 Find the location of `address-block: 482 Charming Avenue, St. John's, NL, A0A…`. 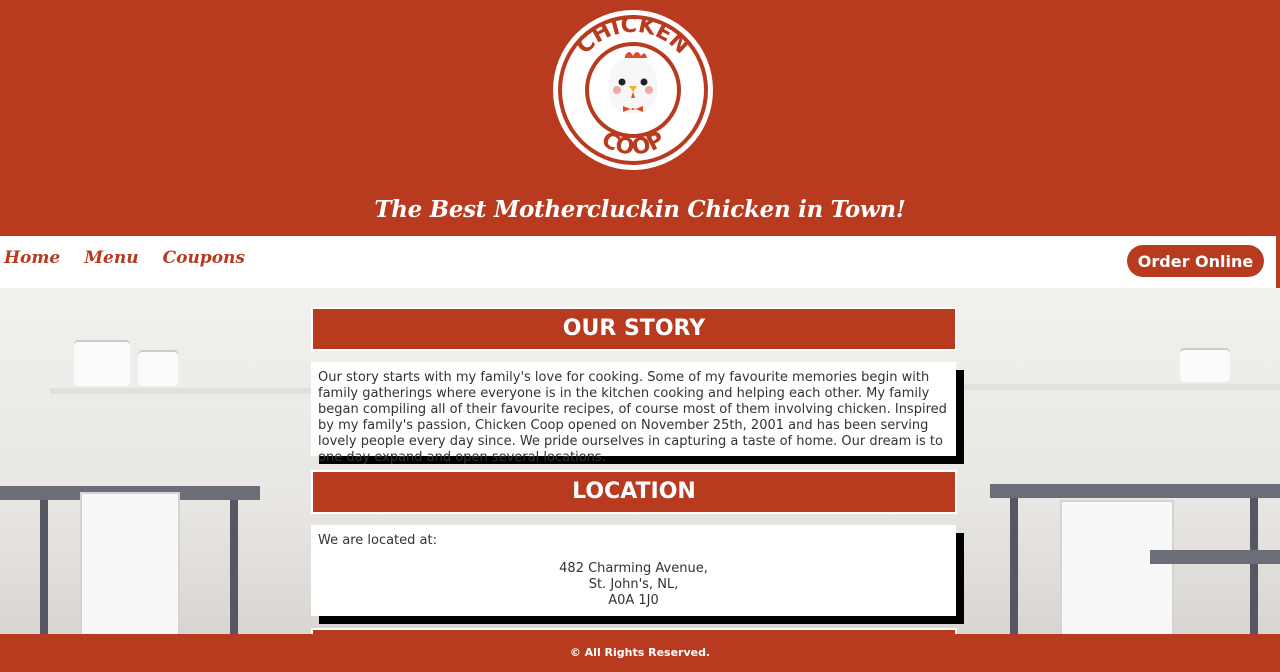

address-block: 482 Charming Avenue, St. John's, NL, A0A… is located at coordinates (633, 578).